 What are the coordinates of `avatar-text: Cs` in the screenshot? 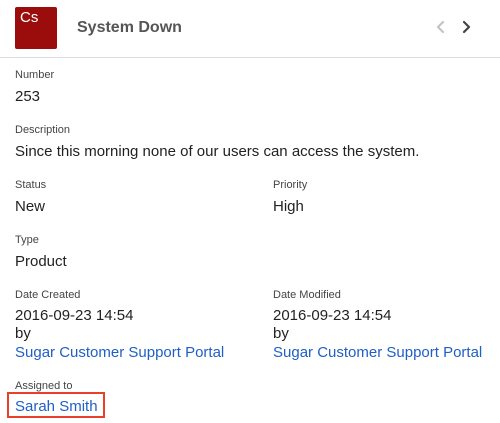 It's located at (29, 17).